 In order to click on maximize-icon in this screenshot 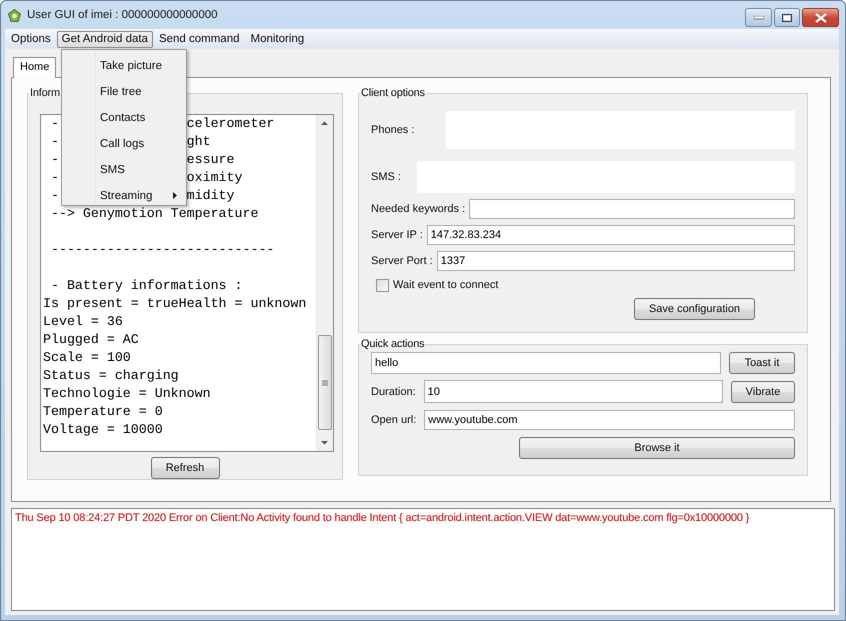, I will do `click(787, 18)`.